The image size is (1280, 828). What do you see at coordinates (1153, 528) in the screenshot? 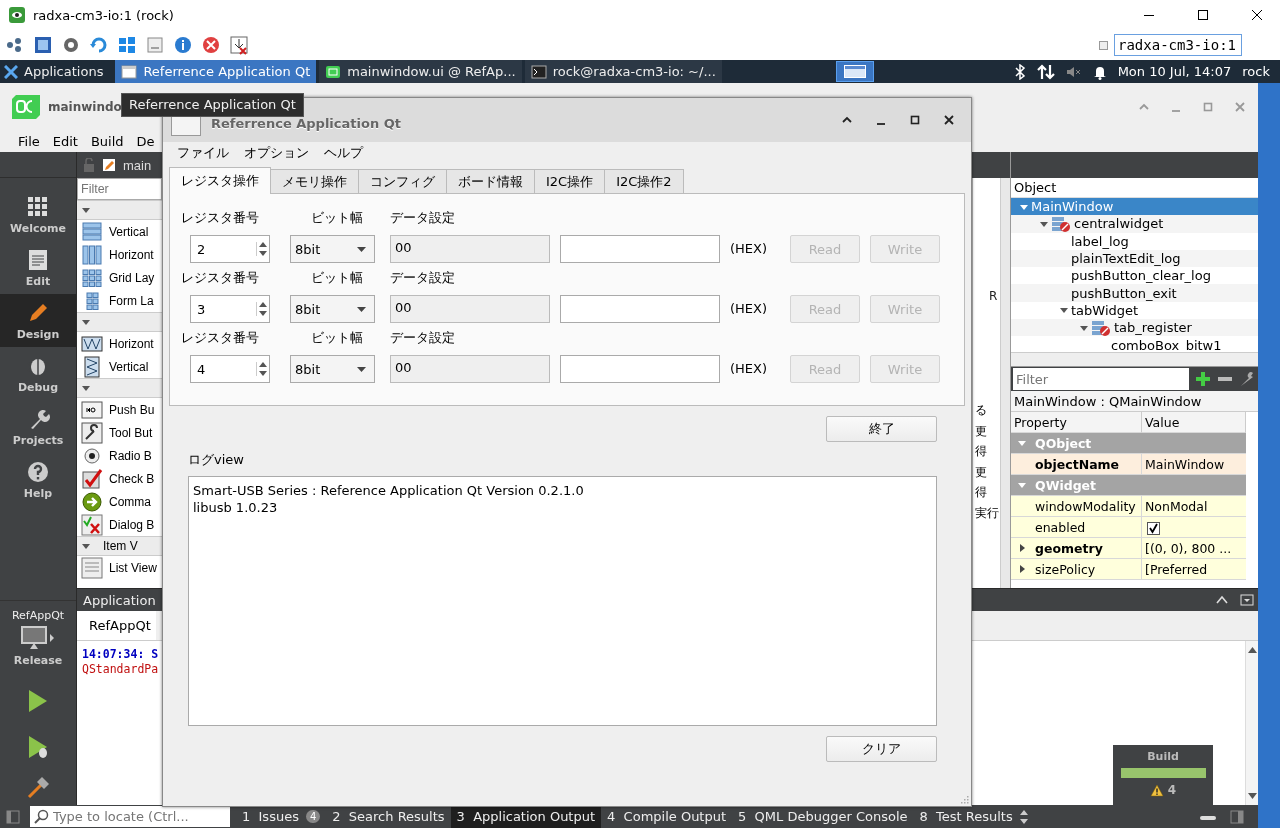
I see `checkbox` at bounding box center [1153, 528].